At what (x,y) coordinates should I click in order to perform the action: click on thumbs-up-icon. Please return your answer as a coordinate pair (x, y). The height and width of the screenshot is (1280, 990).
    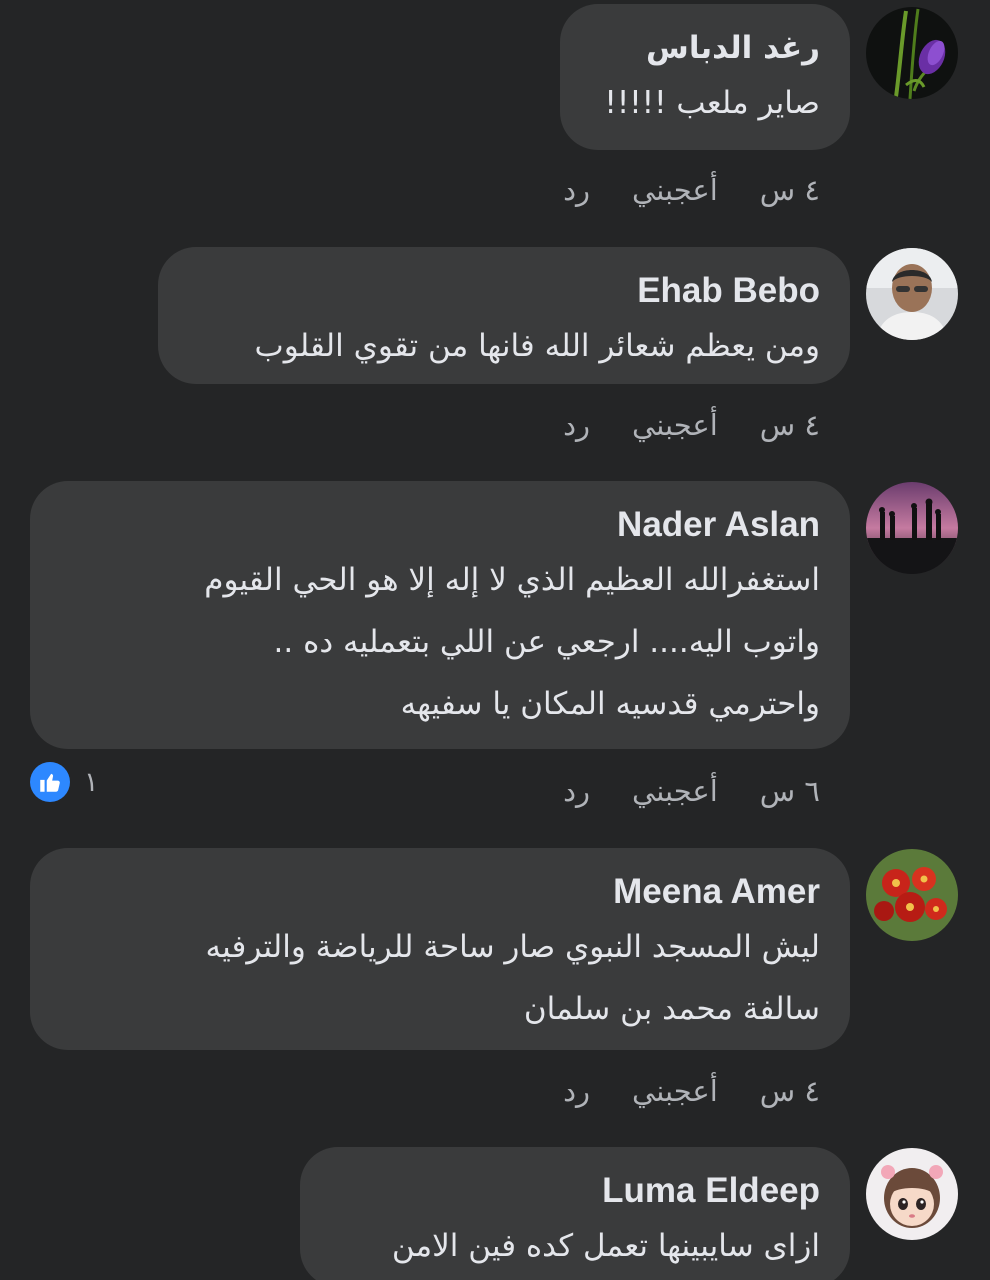
    Looking at the image, I should click on (50, 782).